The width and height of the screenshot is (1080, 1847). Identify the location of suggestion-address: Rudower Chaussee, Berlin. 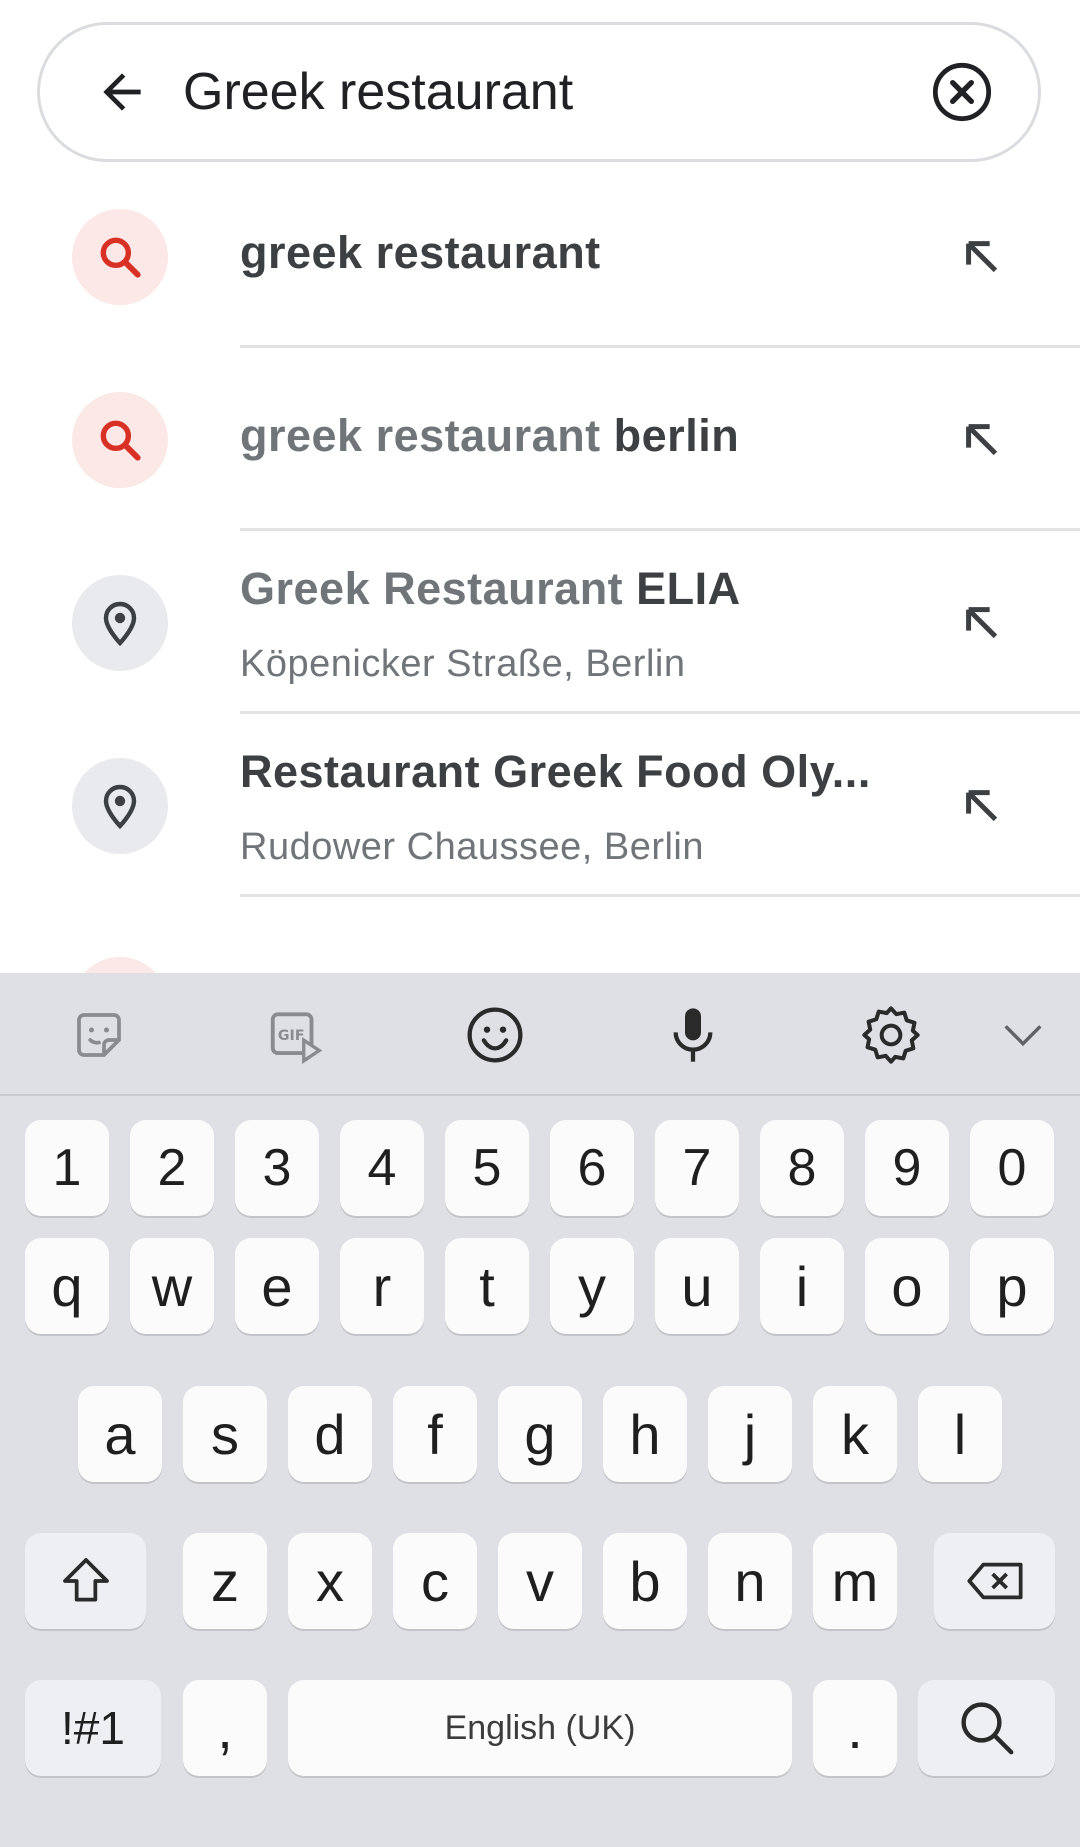
(472, 847).